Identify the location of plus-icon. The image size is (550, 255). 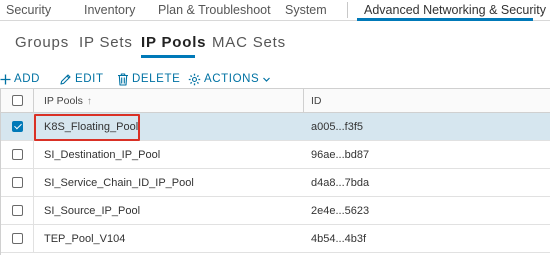
(5, 79).